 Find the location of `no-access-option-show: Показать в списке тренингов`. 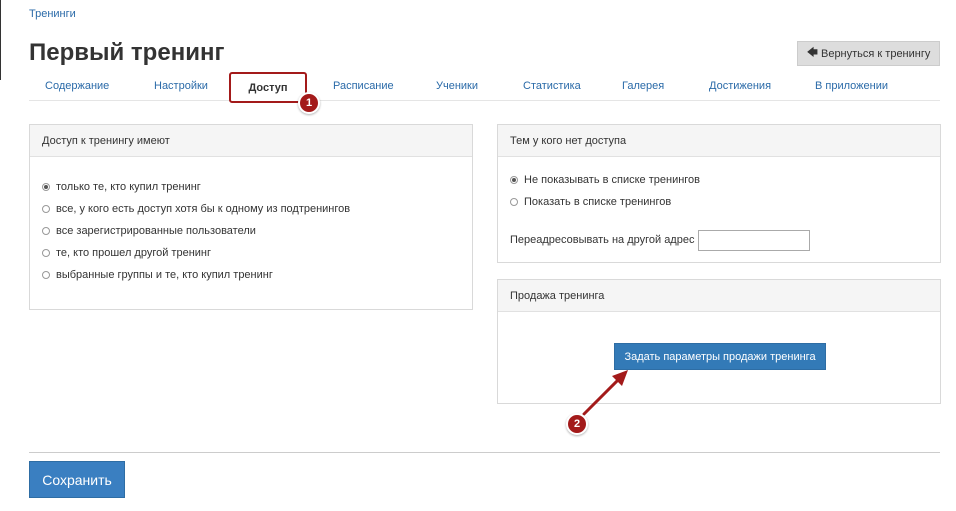

no-access-option-show: Показать в списке тренингов is located at coordinates (590, 202).